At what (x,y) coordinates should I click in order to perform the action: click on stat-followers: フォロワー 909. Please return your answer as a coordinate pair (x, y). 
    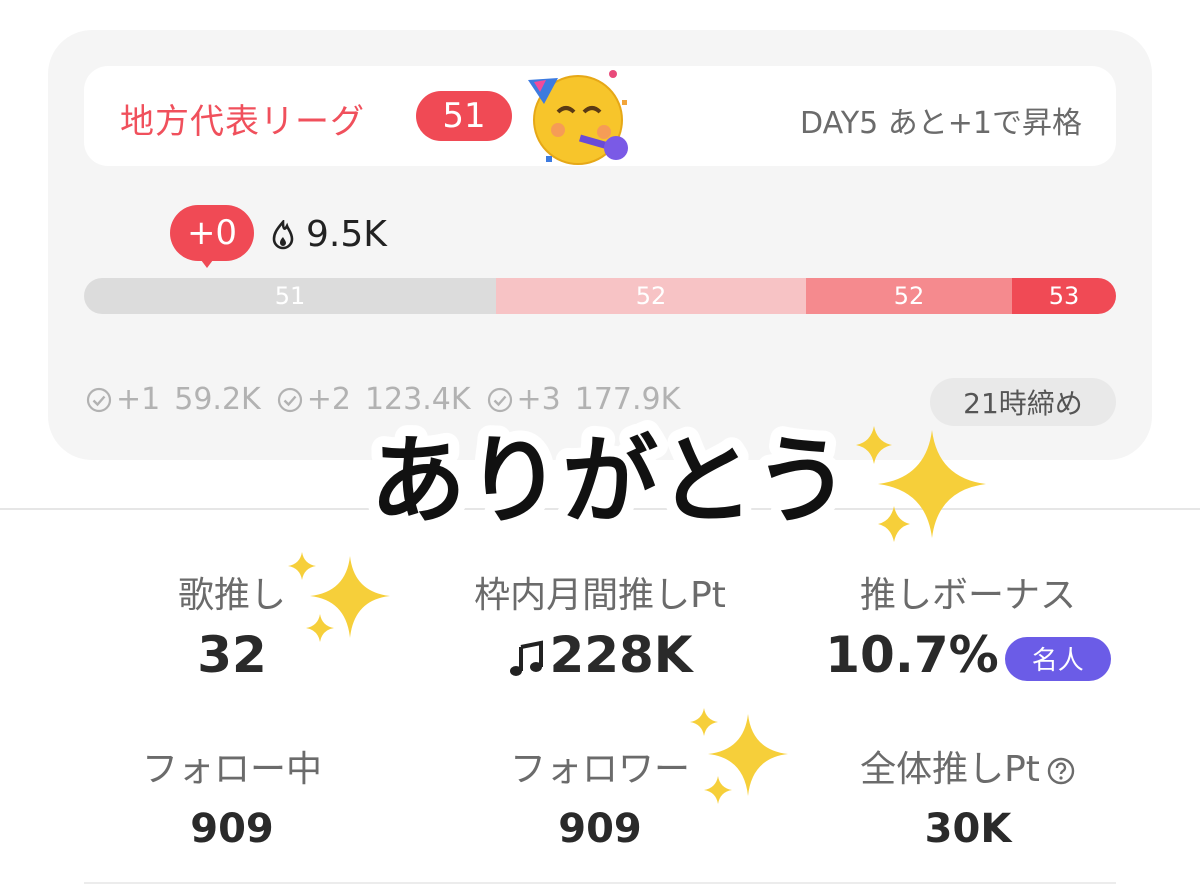
    Looking at the image, I should click on (600, 796).